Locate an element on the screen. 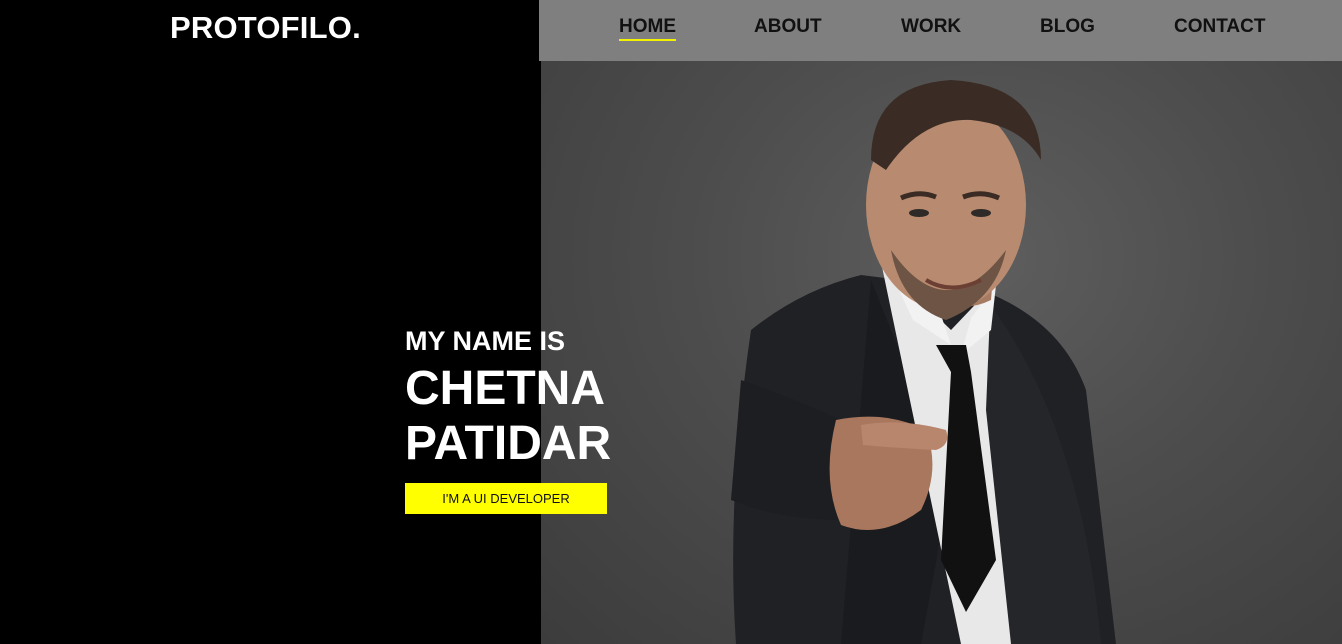 The height and width of the screenshot is (644, 1342). role-badge-button: I'M A UI DEVELOPER is located at coordinates (506, 498).